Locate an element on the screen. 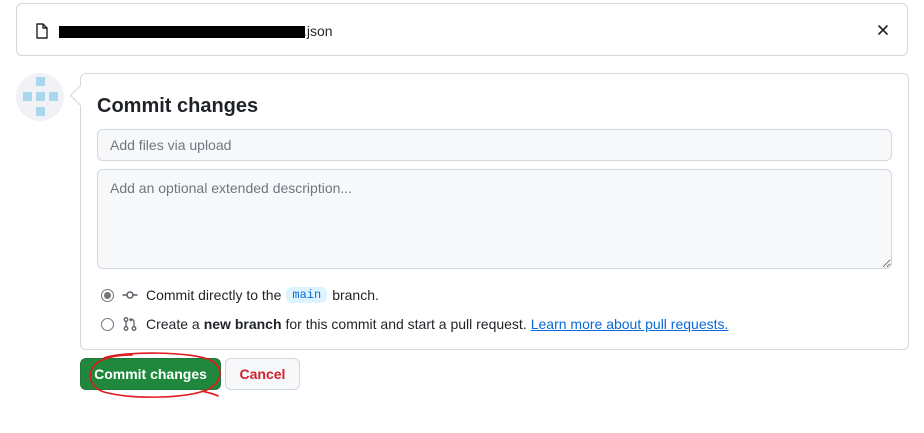 This screenshot has height=433, width=924. commit-direct-option: Commit directly to the main branch. is located at coordinates (240, 295).